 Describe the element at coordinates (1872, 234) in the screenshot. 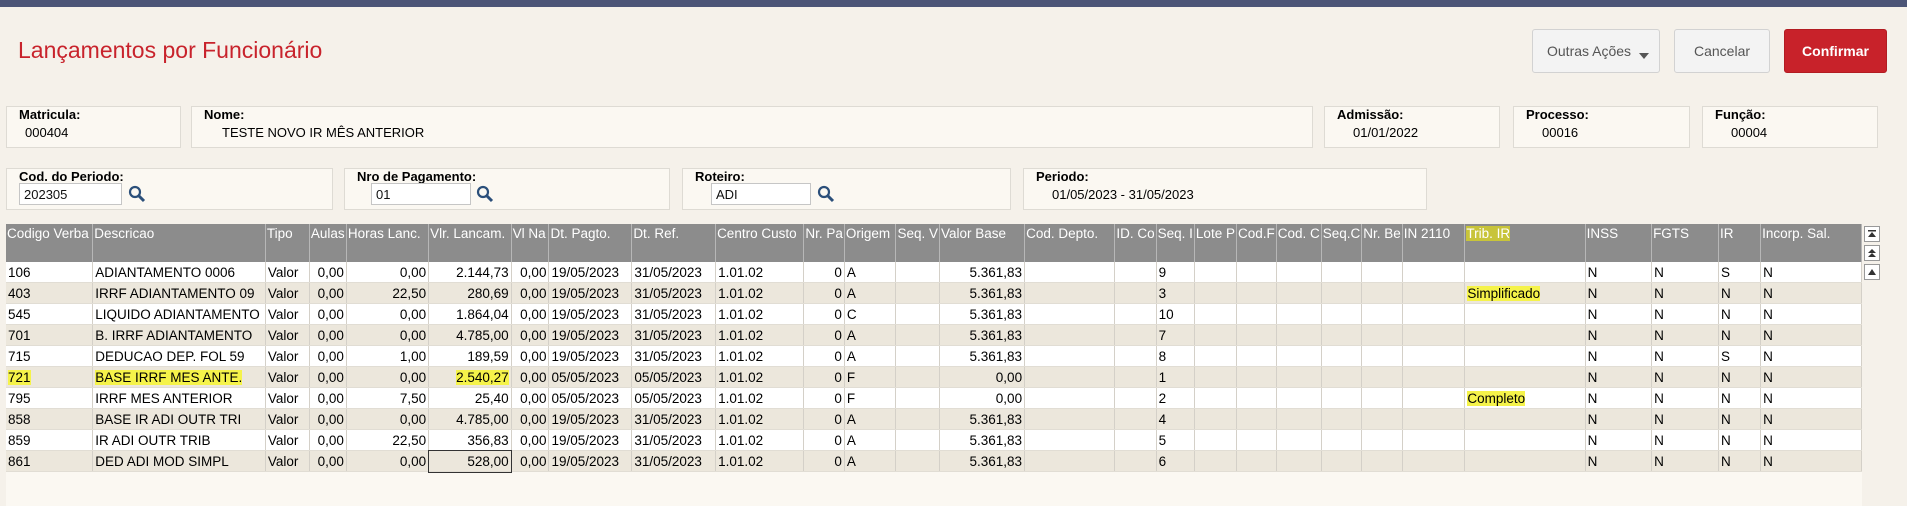

I see `scroll-top-icon` at that location.